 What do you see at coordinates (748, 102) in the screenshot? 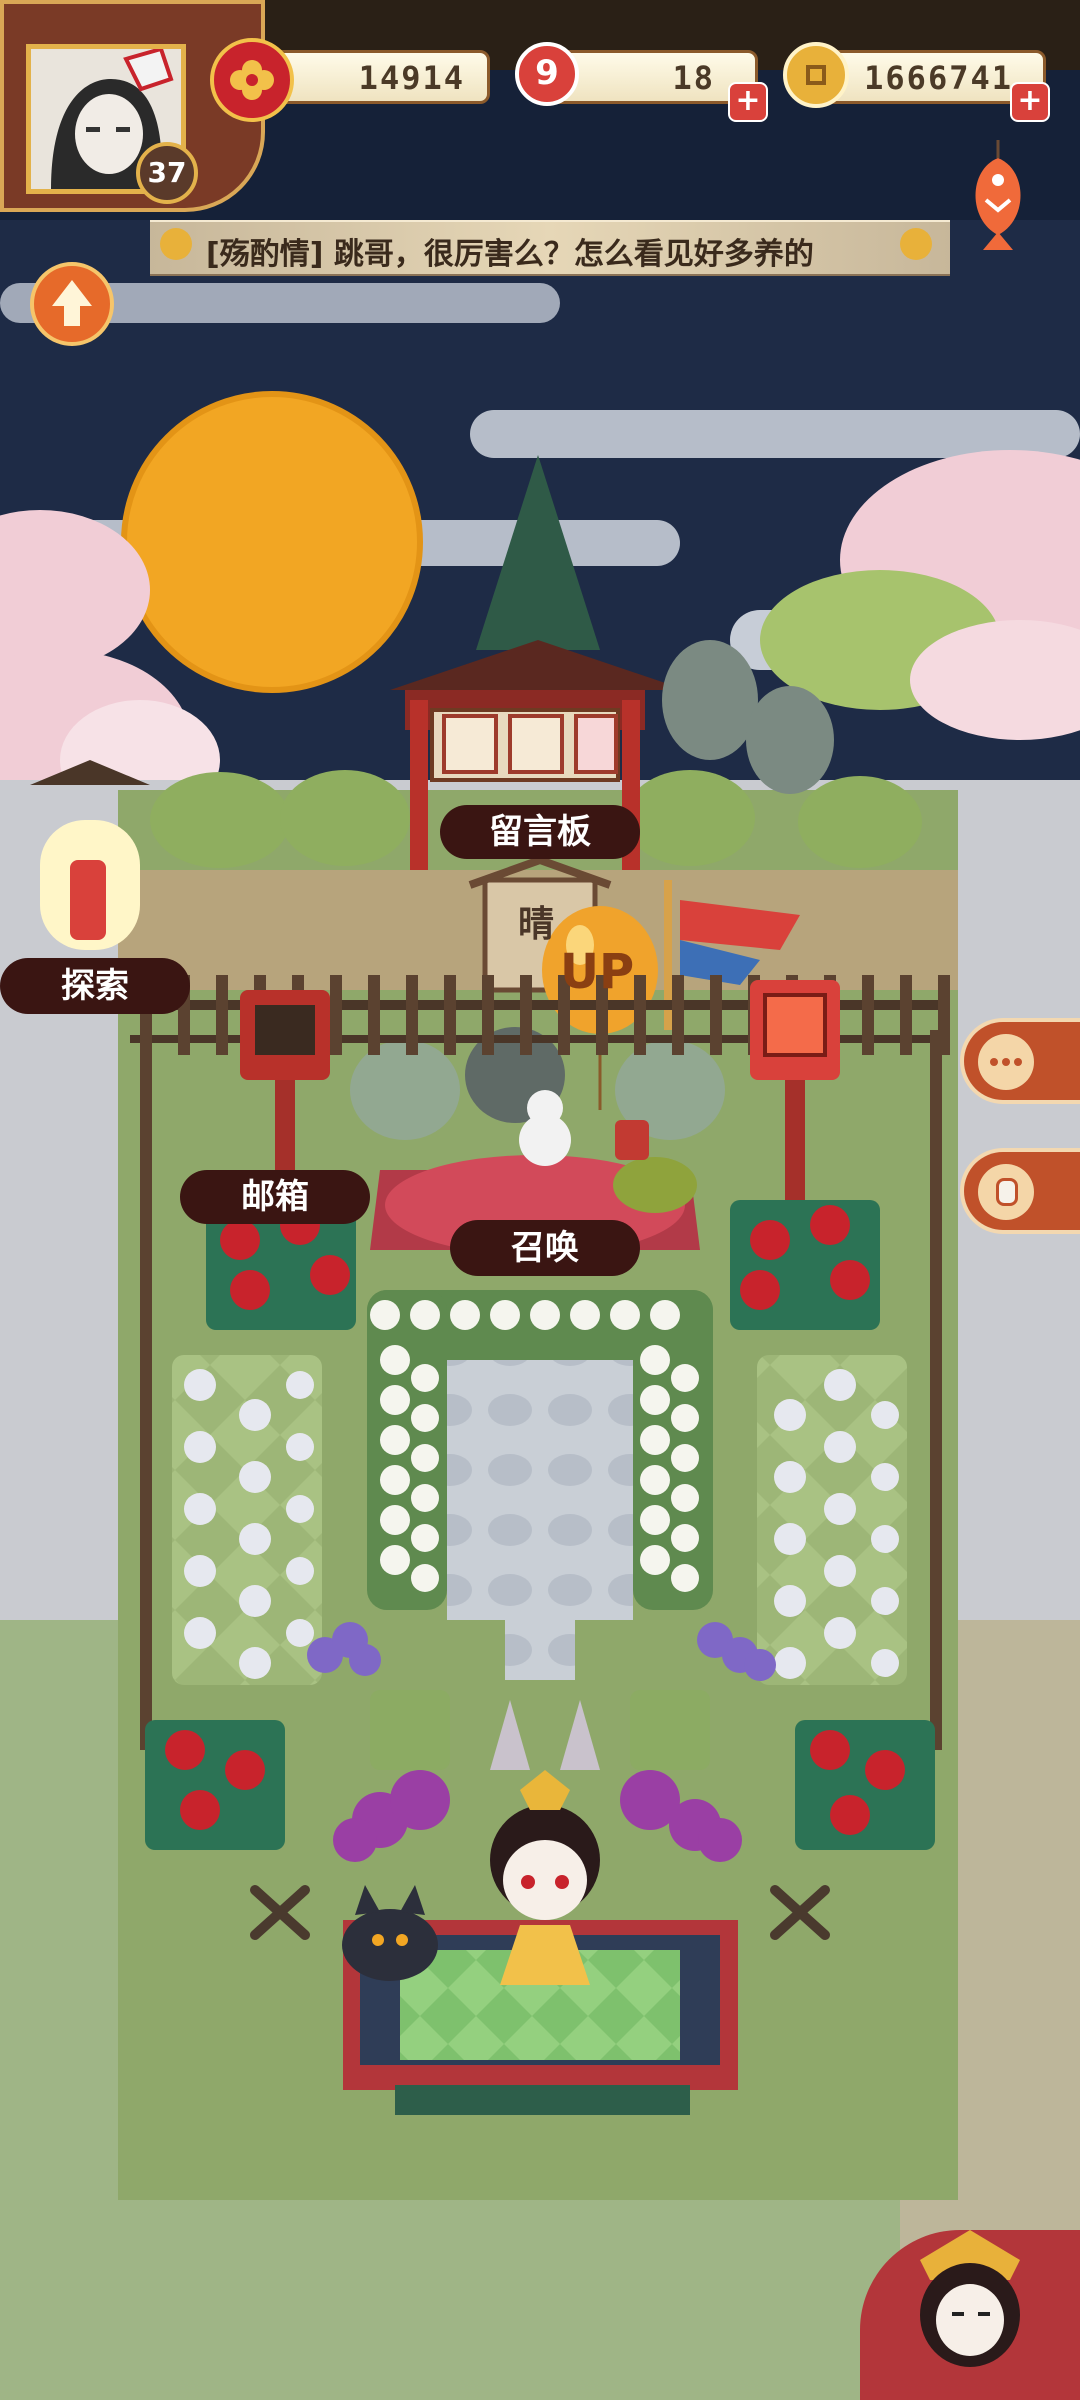
I see `add-tickets-button: +` at bounding box center [748, 102].